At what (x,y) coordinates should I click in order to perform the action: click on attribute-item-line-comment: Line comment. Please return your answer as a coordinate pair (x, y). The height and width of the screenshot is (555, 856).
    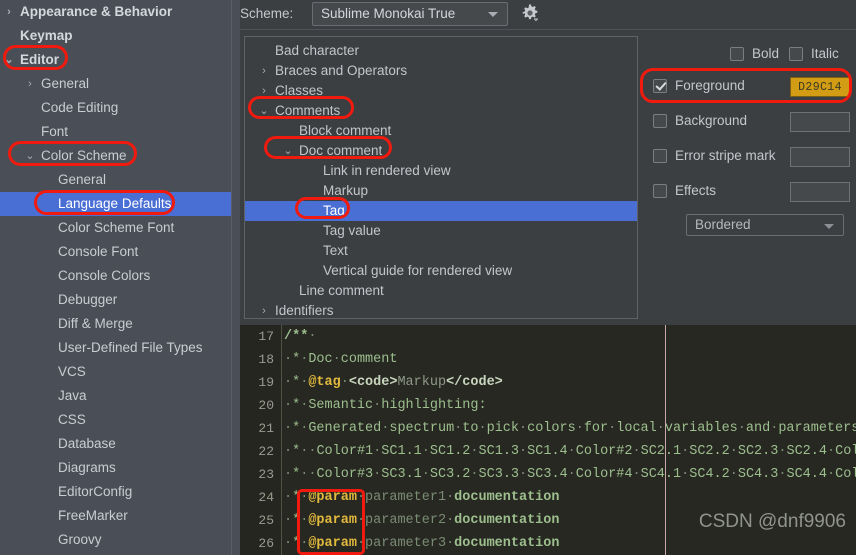
    Looking at the image, I should click on (441, 291).